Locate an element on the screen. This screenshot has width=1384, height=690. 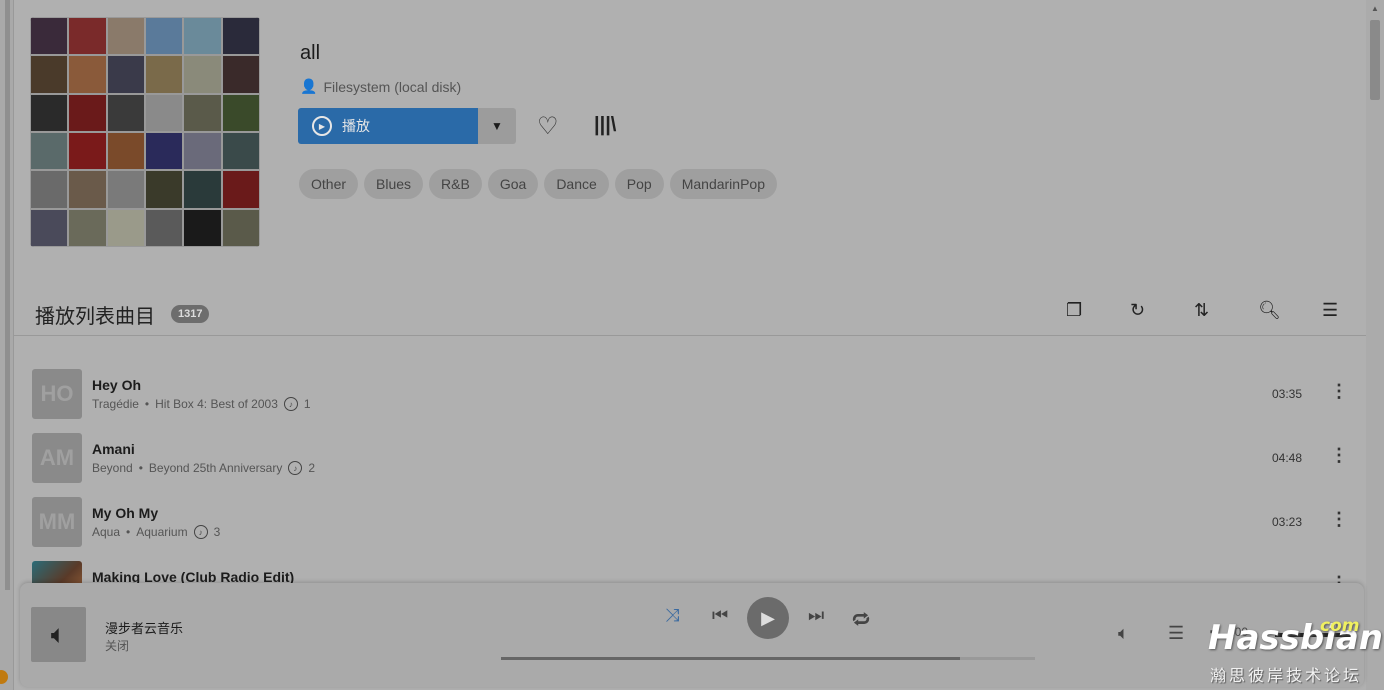
track-artist: Tragédie is located at coordinates (115, 404).